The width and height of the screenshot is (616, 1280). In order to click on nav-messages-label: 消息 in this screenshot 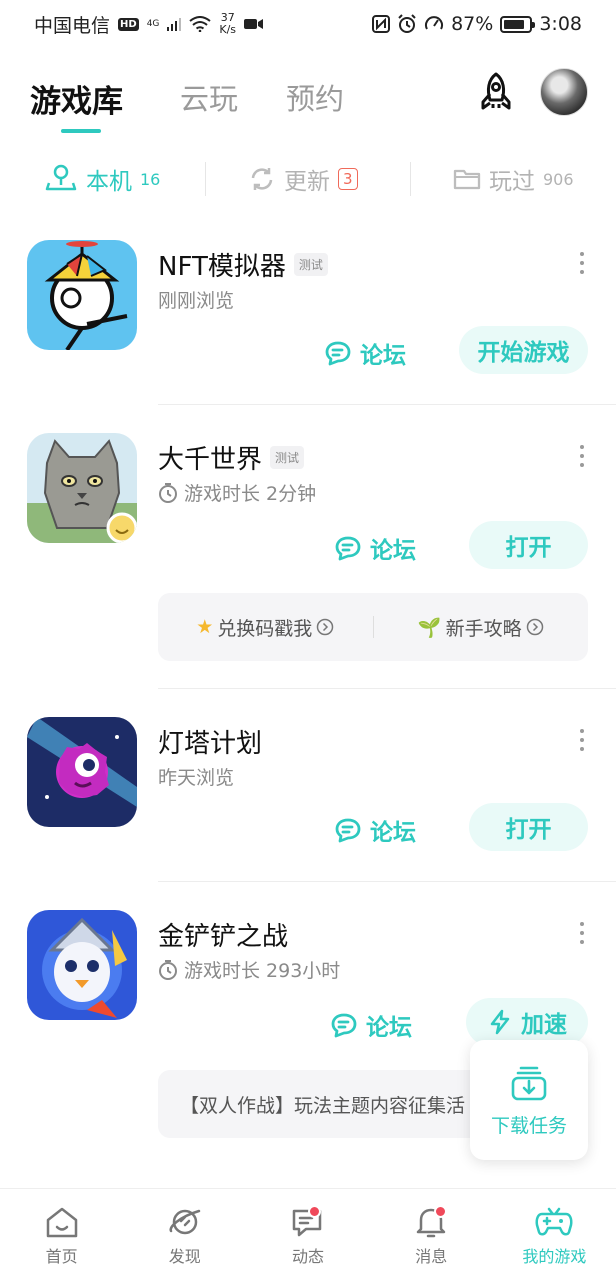, I will do `click(431, 1256)`.